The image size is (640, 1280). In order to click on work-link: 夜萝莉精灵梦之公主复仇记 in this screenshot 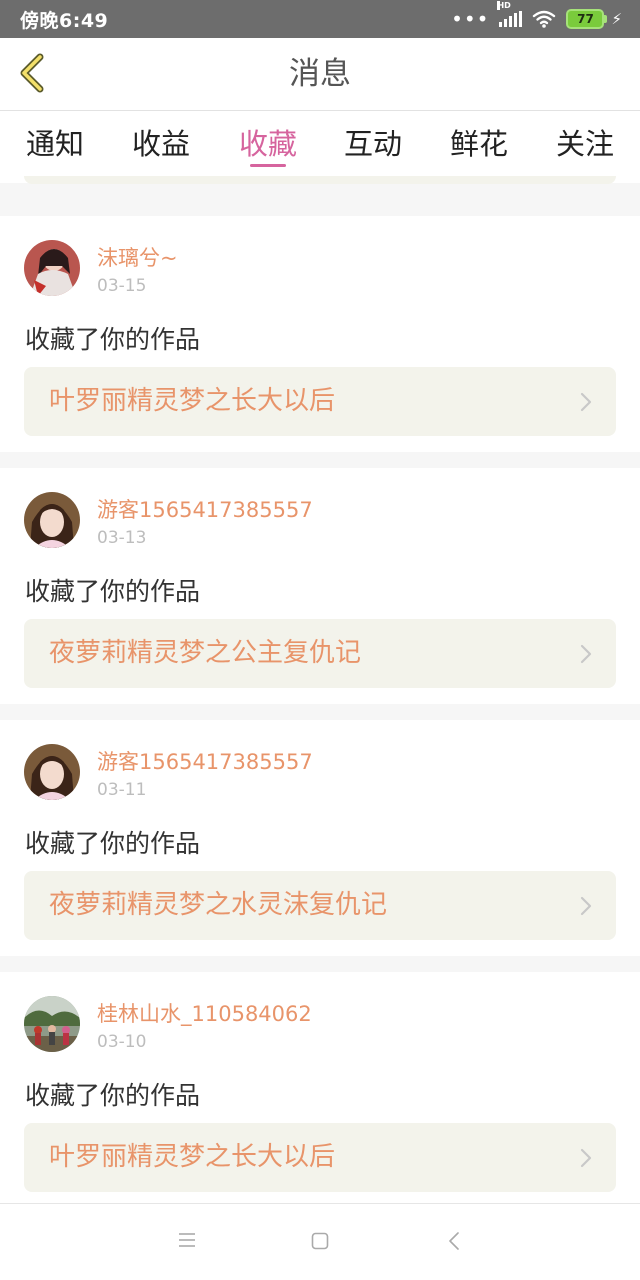, I will do `click(320, 653)`.